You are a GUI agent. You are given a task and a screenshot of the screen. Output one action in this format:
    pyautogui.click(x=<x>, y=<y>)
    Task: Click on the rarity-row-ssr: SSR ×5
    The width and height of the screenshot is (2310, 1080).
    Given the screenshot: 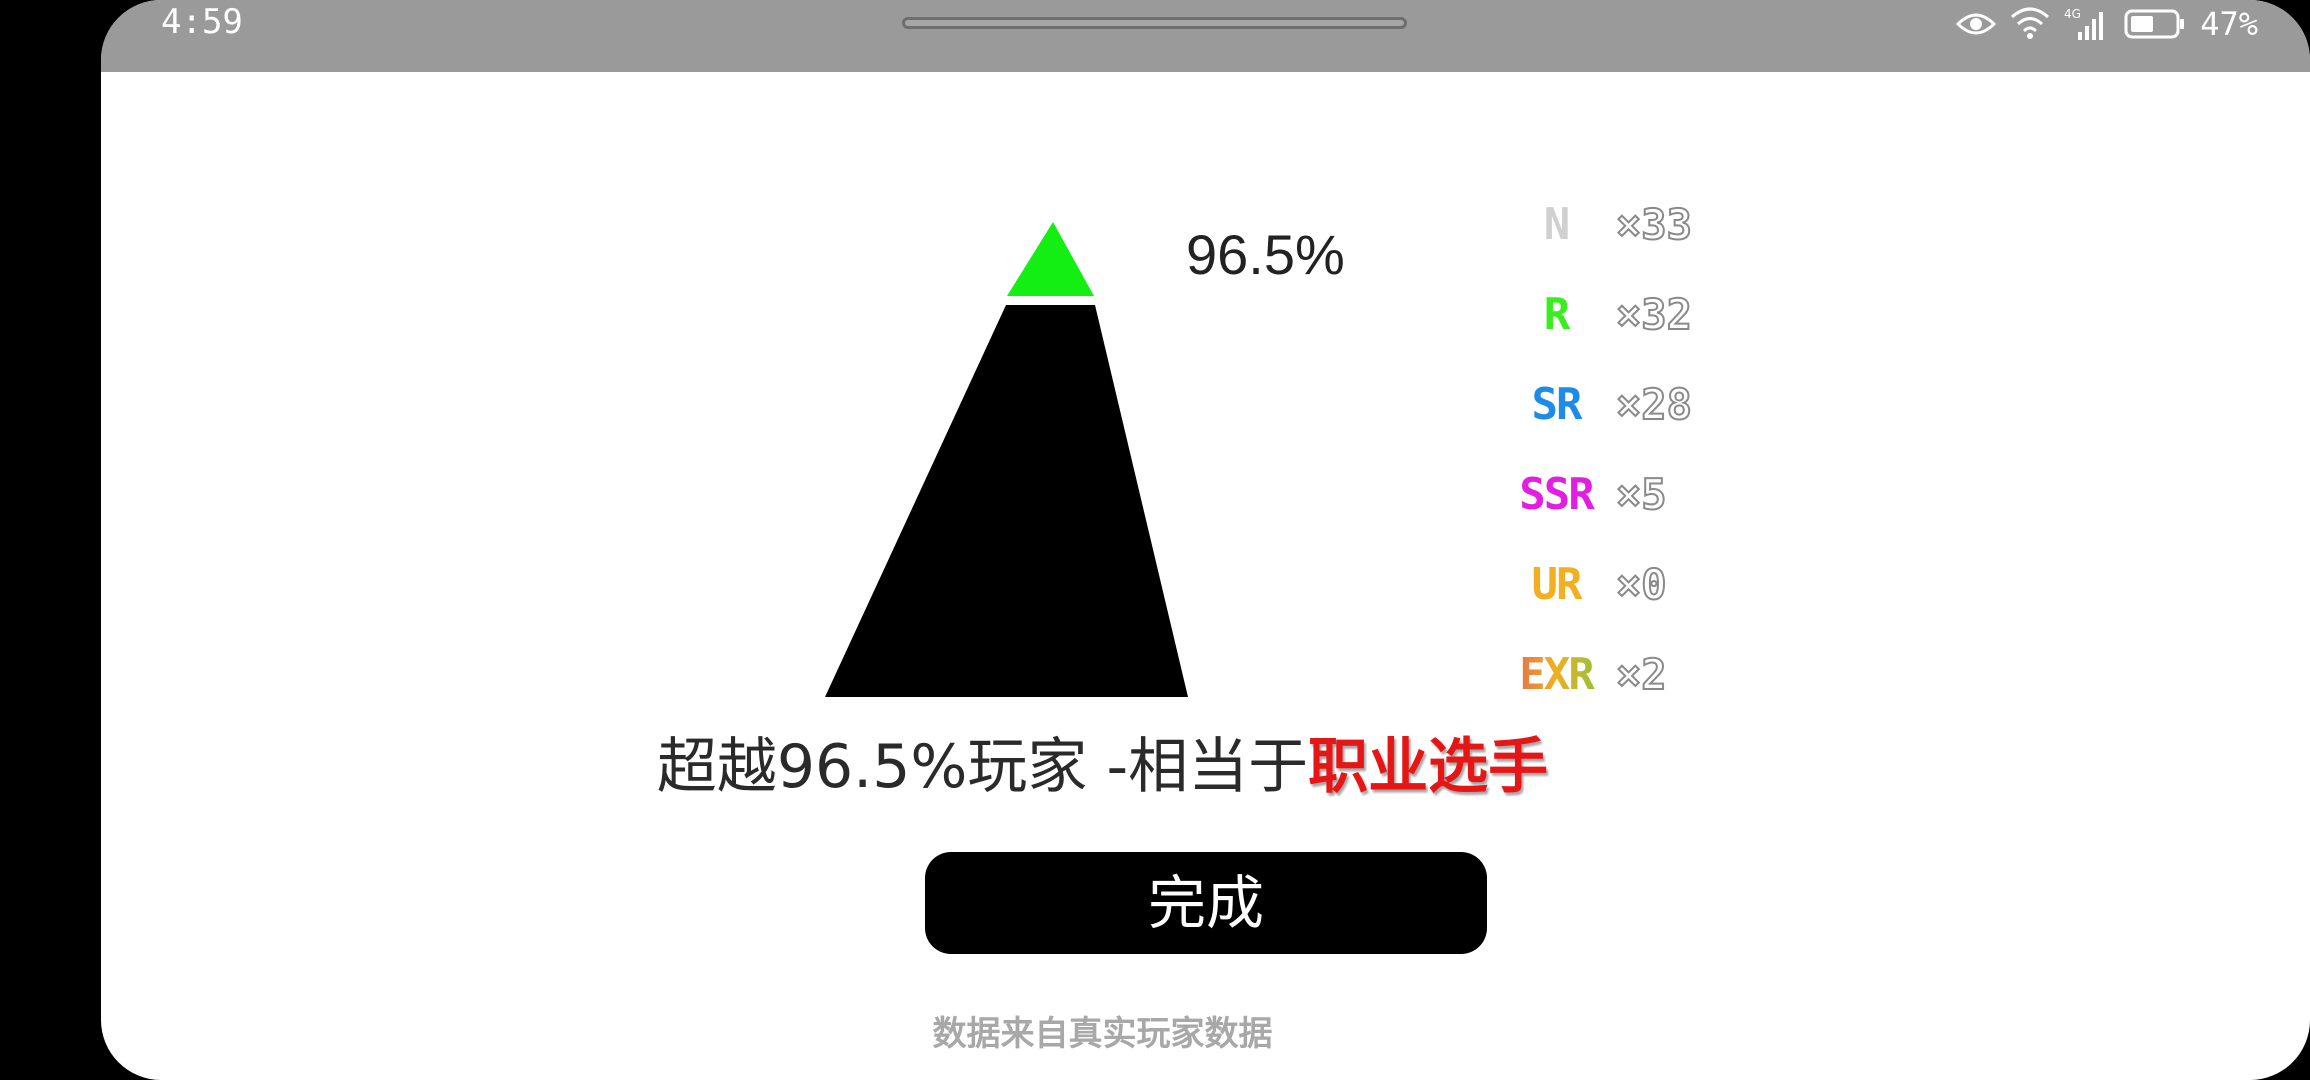 What is the action you would take?
    pyautogui.click(x=1651, y=495)
    